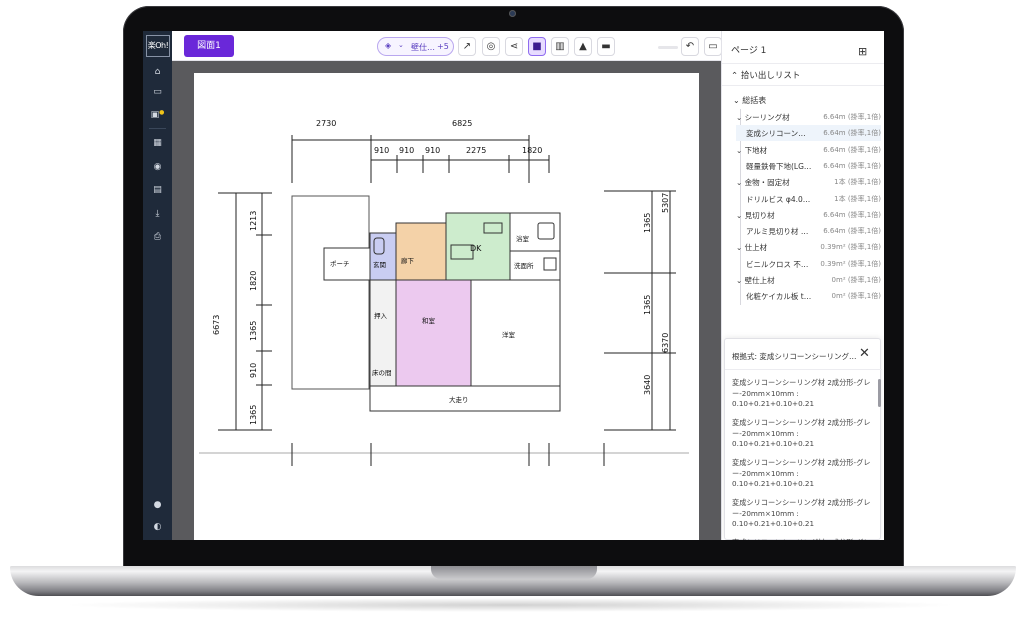  What do you see at coordinates (514, 46) in the screenshot?
I see `share-nodes-icon: ⋖` at bounding box center [514, 46].